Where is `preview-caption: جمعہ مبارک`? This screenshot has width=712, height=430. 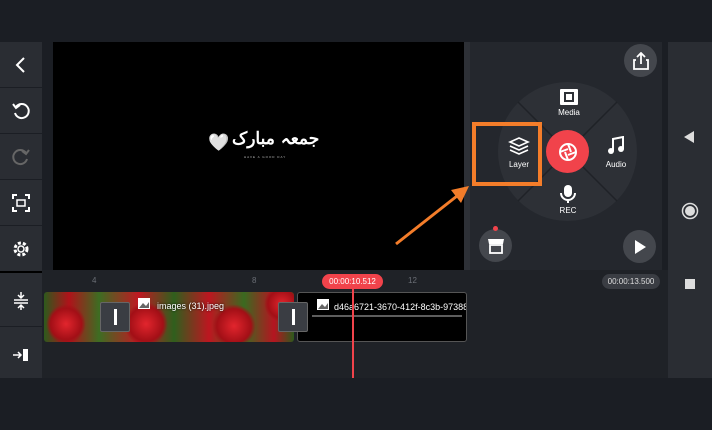 preview-caption: جمعہ مبارک is located at coordinates (276, 139).